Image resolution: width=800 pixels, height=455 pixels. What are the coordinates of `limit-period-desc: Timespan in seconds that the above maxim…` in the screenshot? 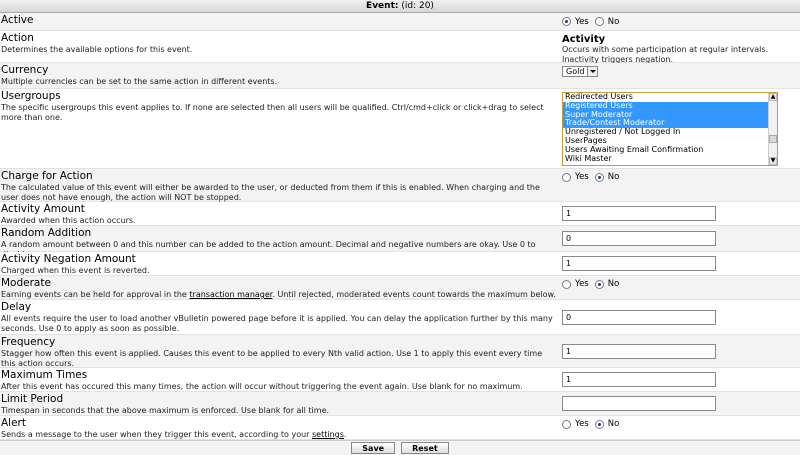 It's located at (165, 410).